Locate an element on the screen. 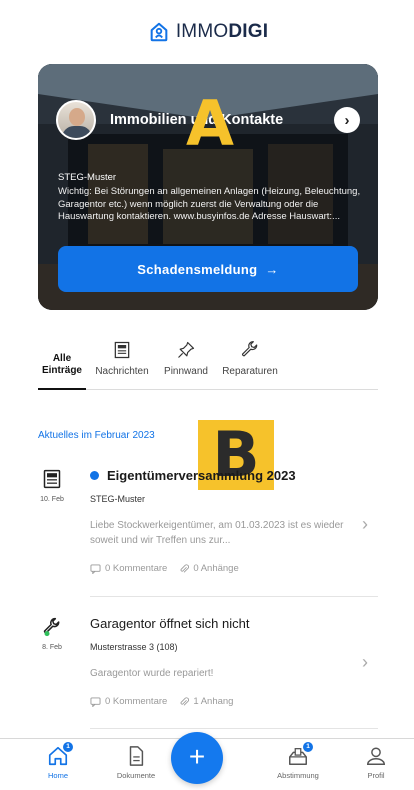 The height and width of the screenshot is (790, 414). hero-org-name: STEG-Muster is located at coordinates (87, 177).